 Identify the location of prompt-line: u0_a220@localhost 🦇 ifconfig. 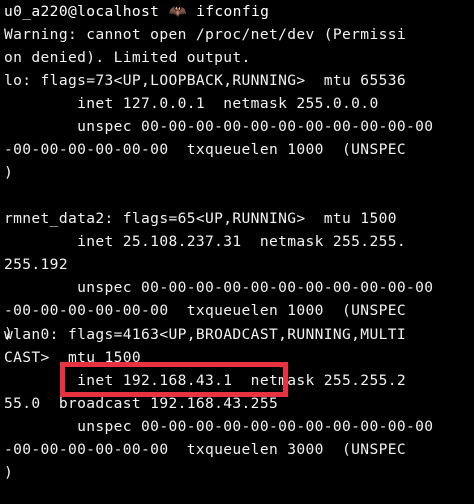
(136, 12).